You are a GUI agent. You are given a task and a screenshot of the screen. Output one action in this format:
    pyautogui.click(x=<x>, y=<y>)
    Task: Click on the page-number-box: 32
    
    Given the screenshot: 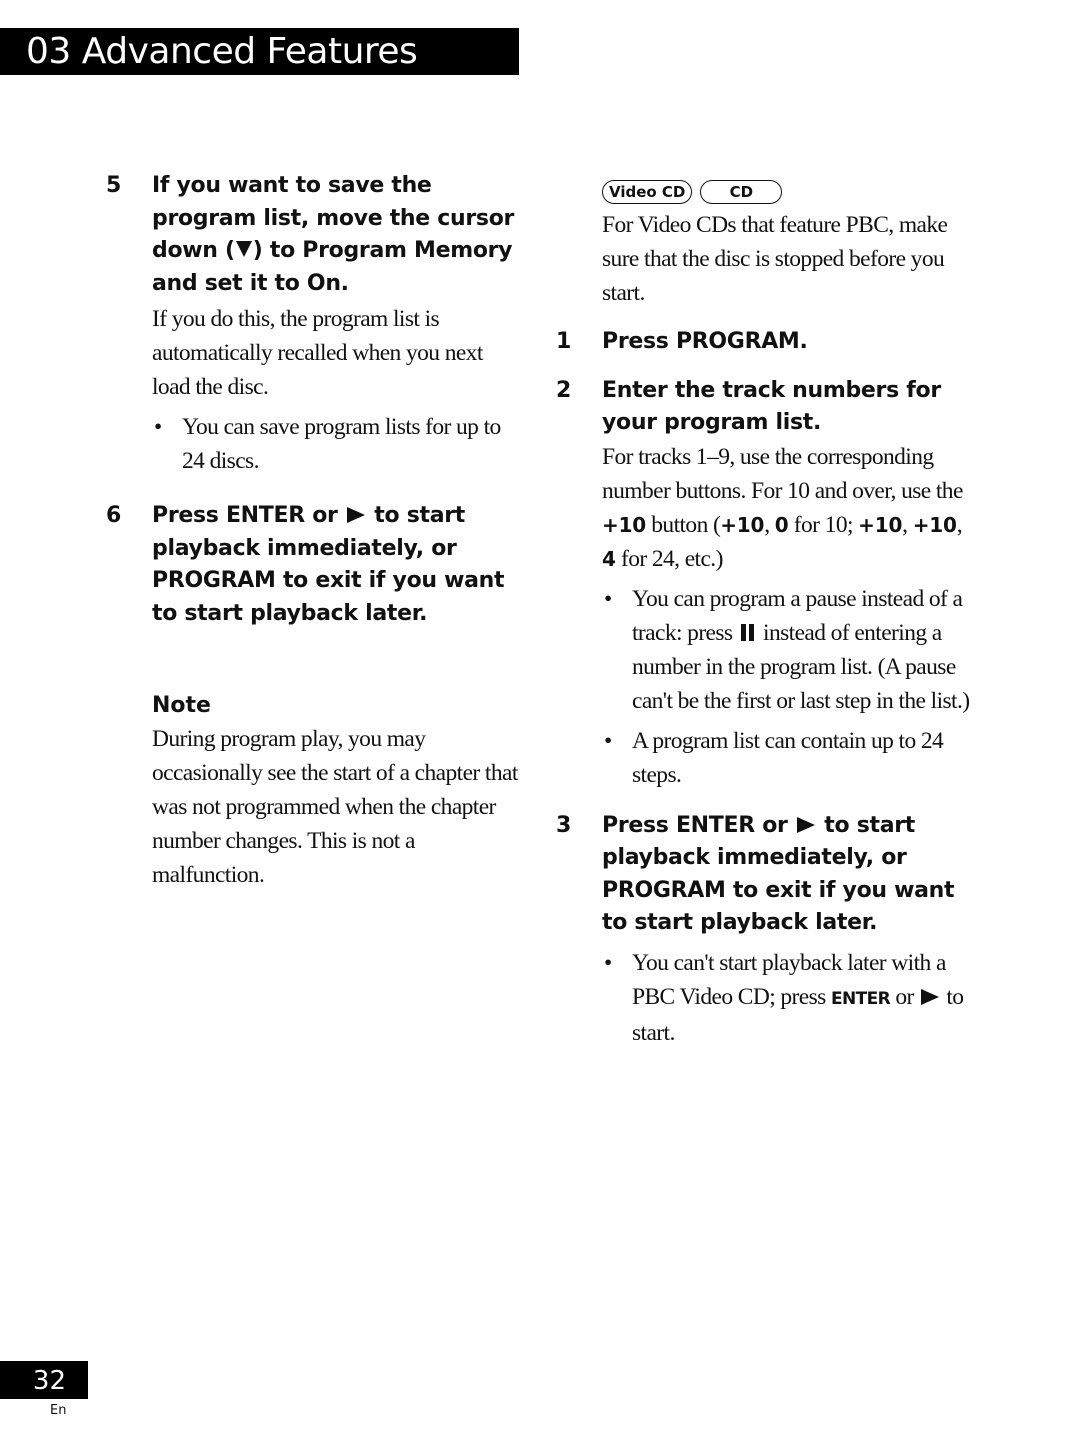 What is the action you would take?
    pyautogui.click(x=44, y=1380)
    